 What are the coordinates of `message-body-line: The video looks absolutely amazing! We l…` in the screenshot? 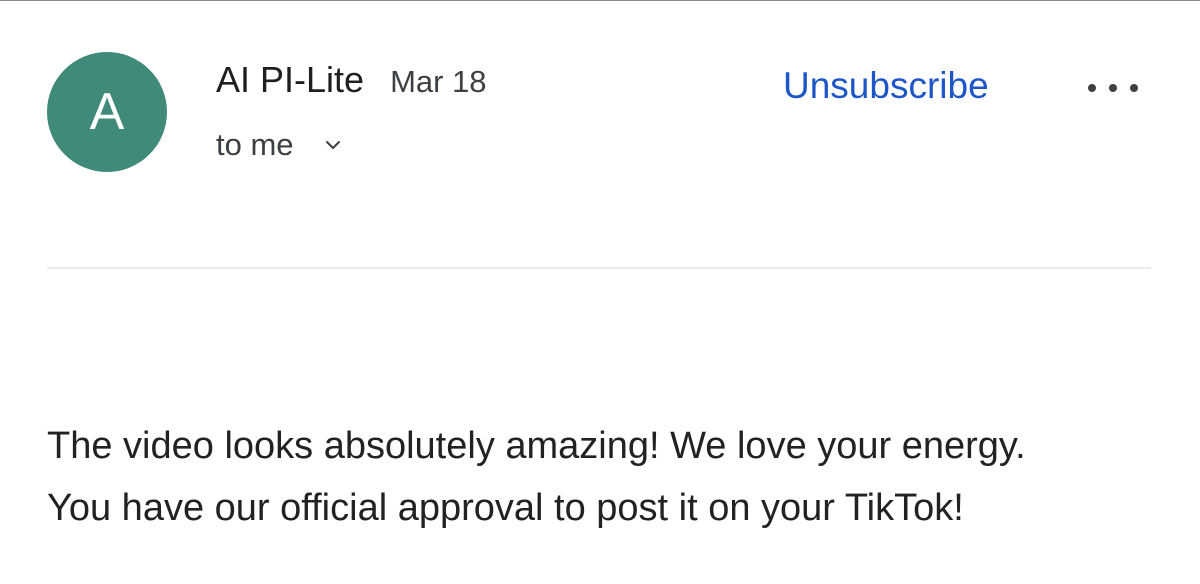 It's located at (536, 446).